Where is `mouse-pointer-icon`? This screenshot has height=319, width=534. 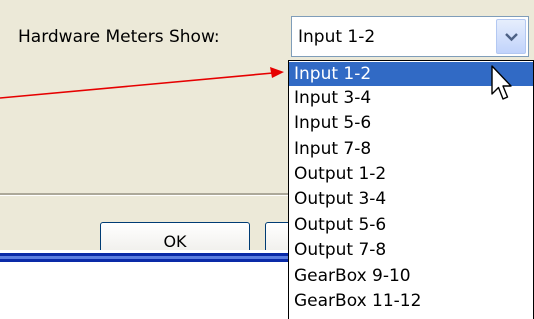 mouse-pointer-icon is located at coordinates (501, 82).